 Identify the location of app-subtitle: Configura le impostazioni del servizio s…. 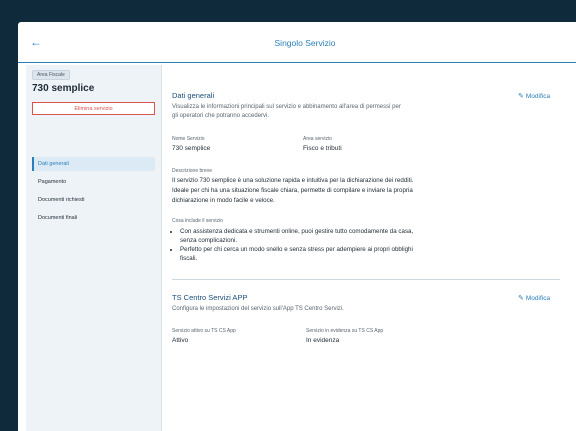
(258, 309).